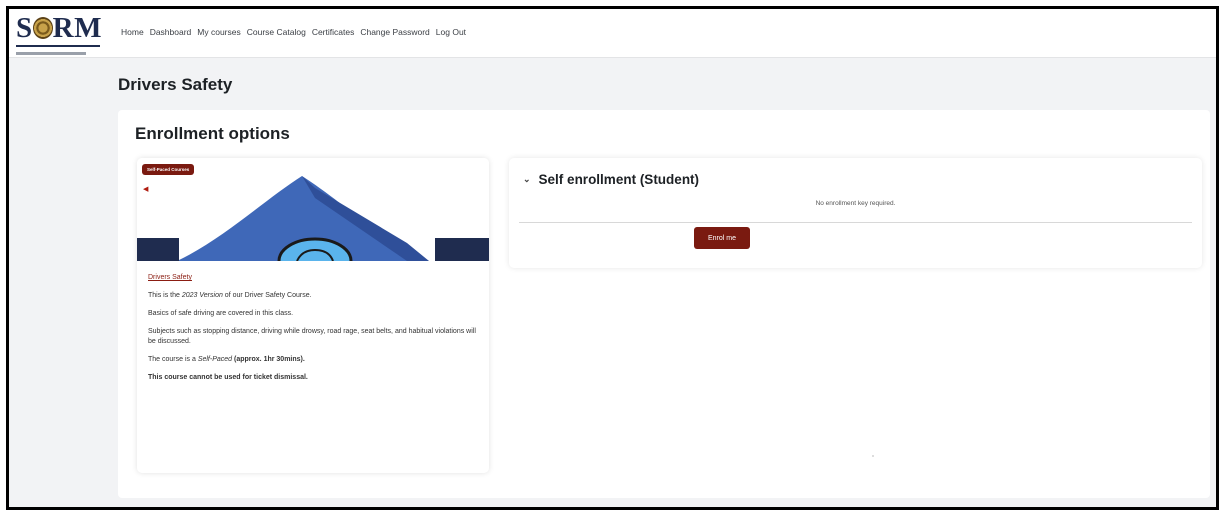 Image resolution: width=1226 pixels, height=514 pixels. I want to click on course-name-link: Drivers Safety, so click(170, 277).